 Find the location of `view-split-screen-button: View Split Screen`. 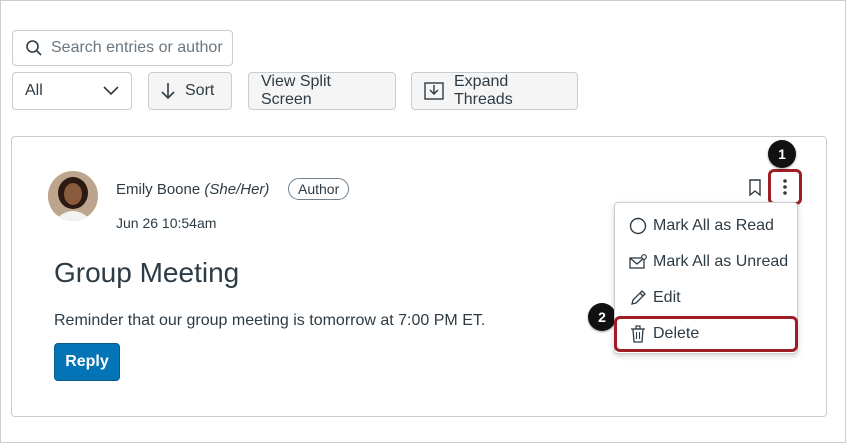

view-split-screen-button: View Split Screen is located at coordinates (322, 91).